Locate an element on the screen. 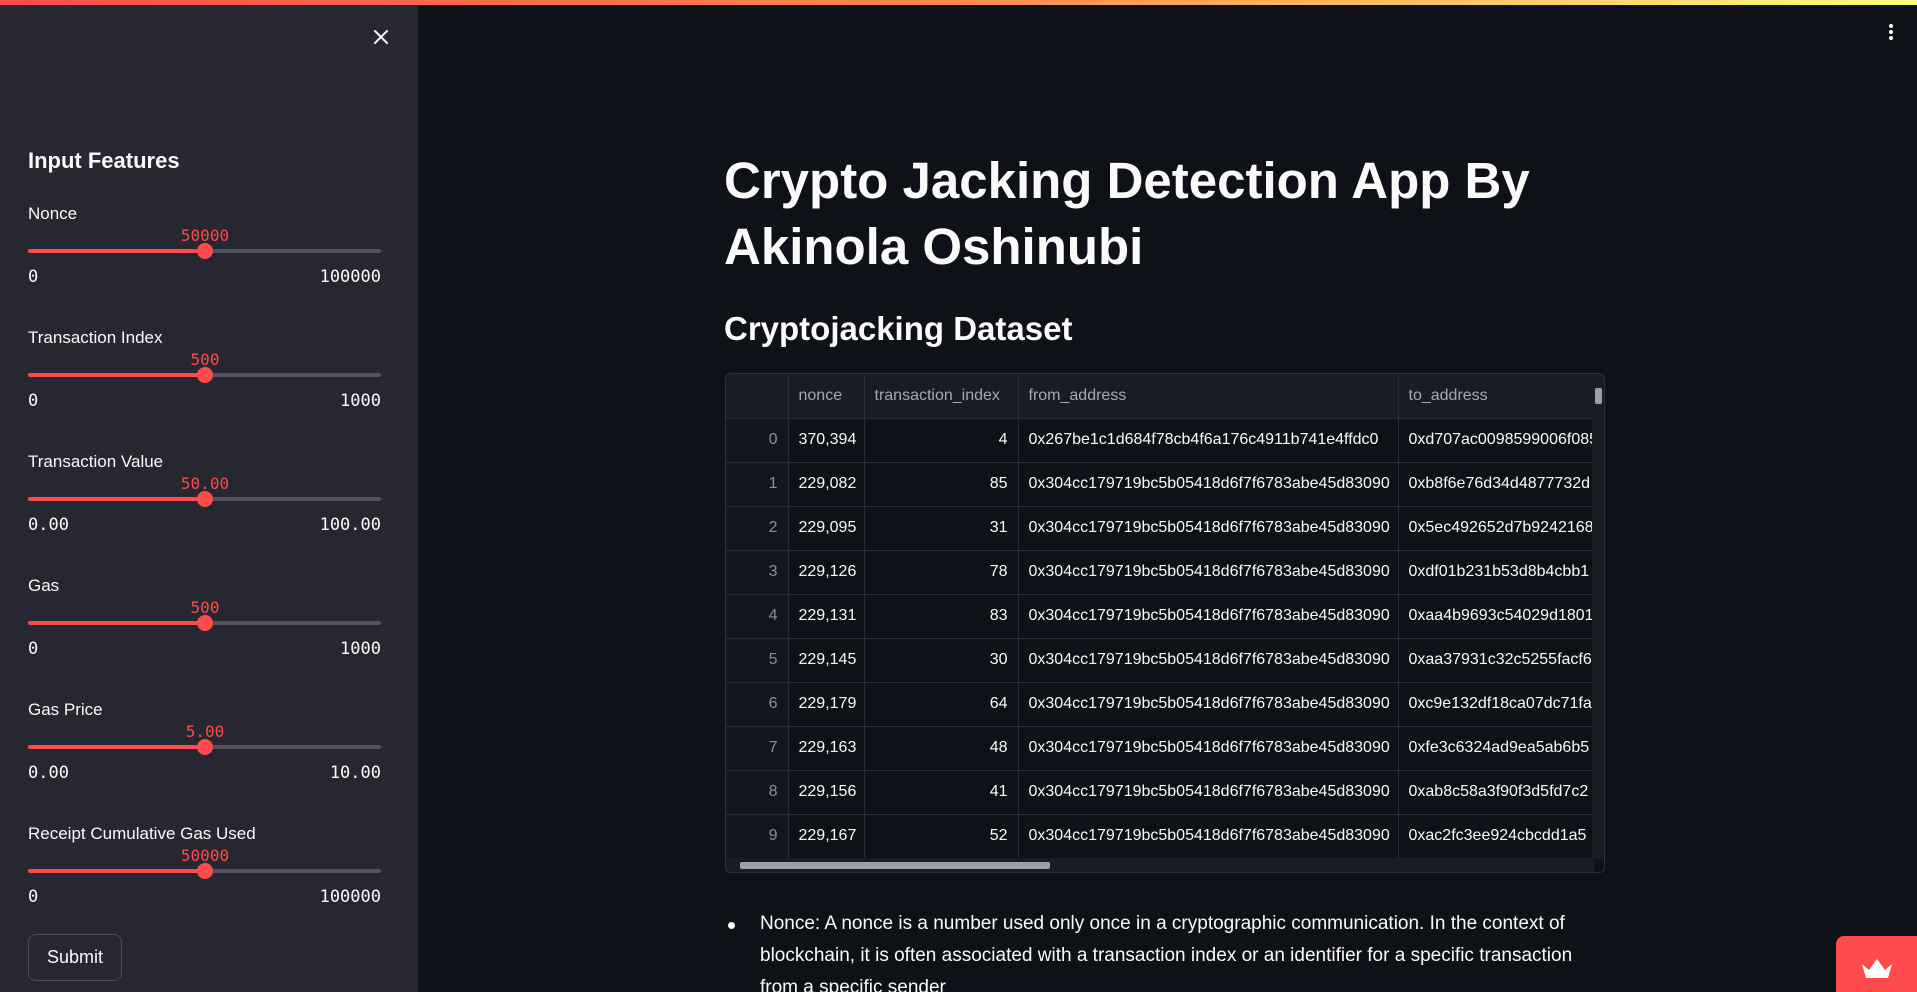  slider-label: Nonce is located at coordinates (53, 213).